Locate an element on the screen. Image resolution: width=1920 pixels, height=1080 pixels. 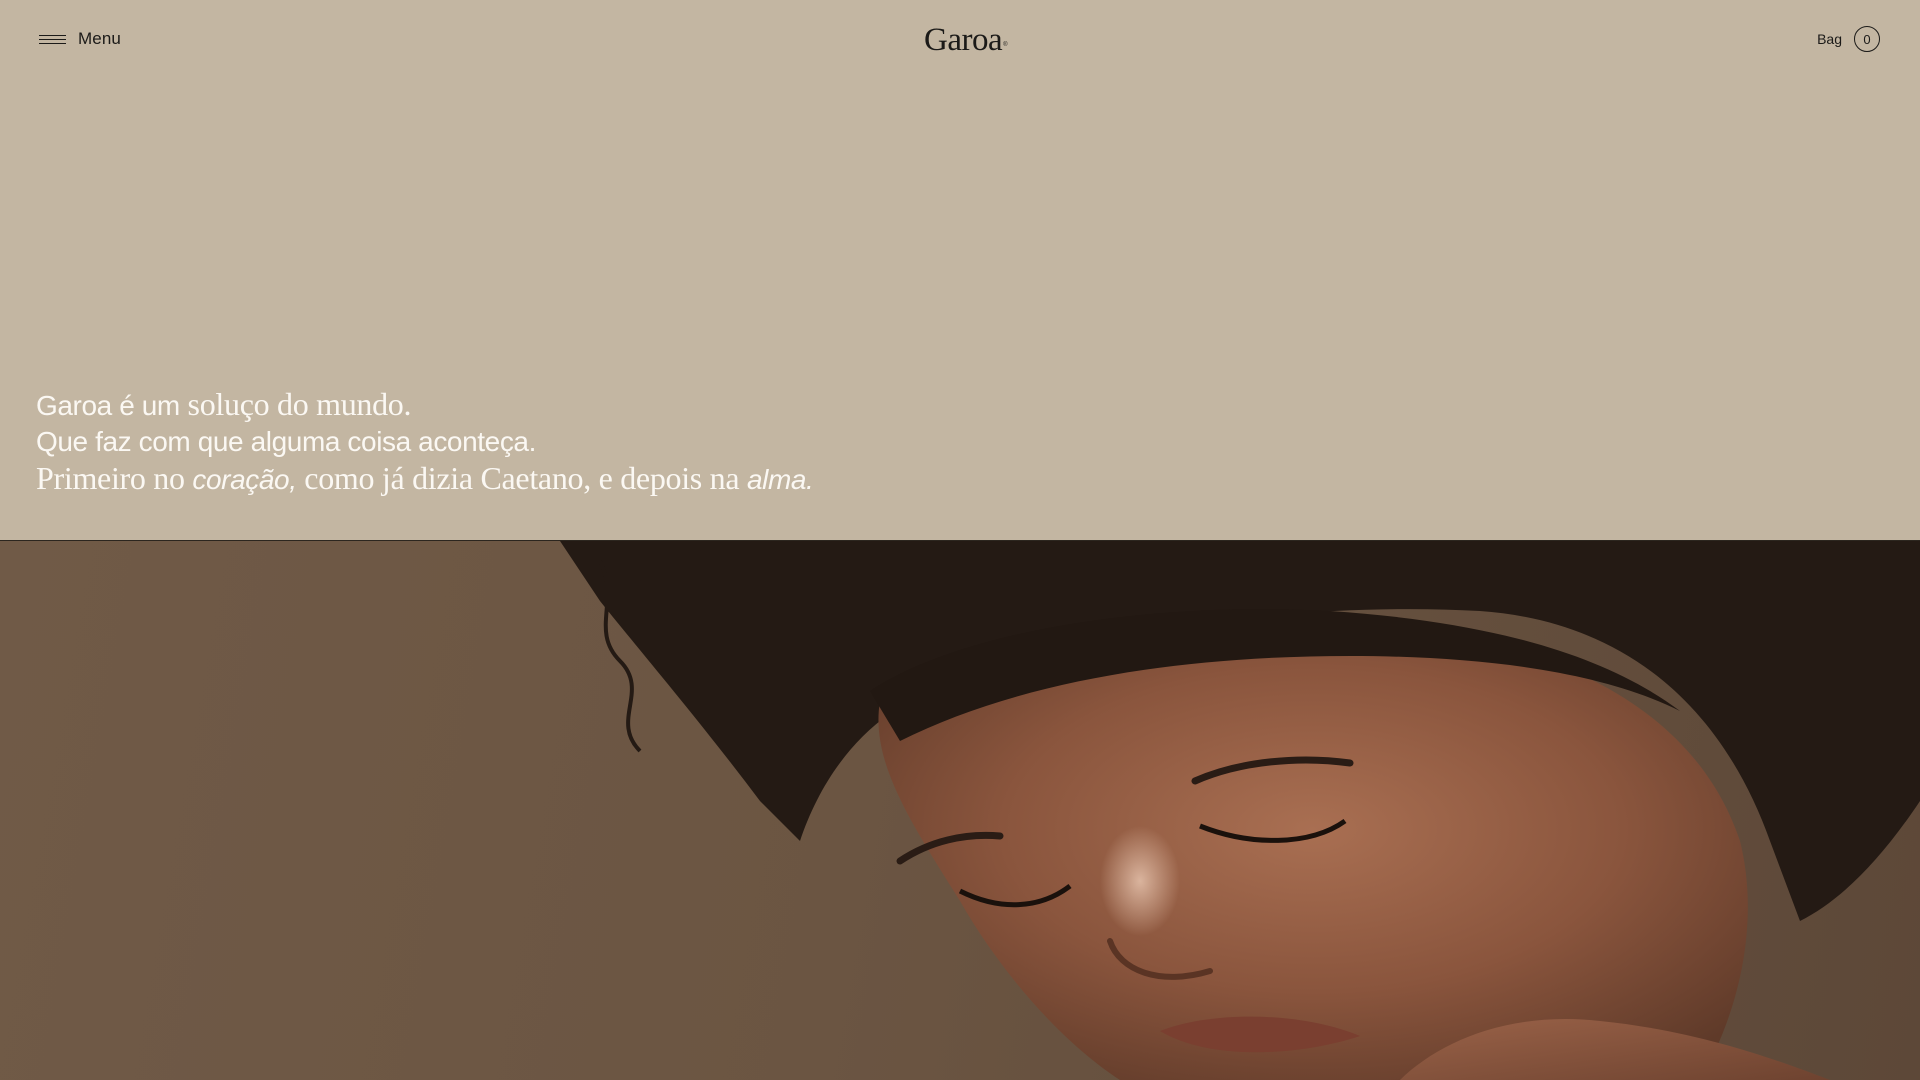
intro-line-3-serif-a: Primeiro no is located at coordinates (114, 478).